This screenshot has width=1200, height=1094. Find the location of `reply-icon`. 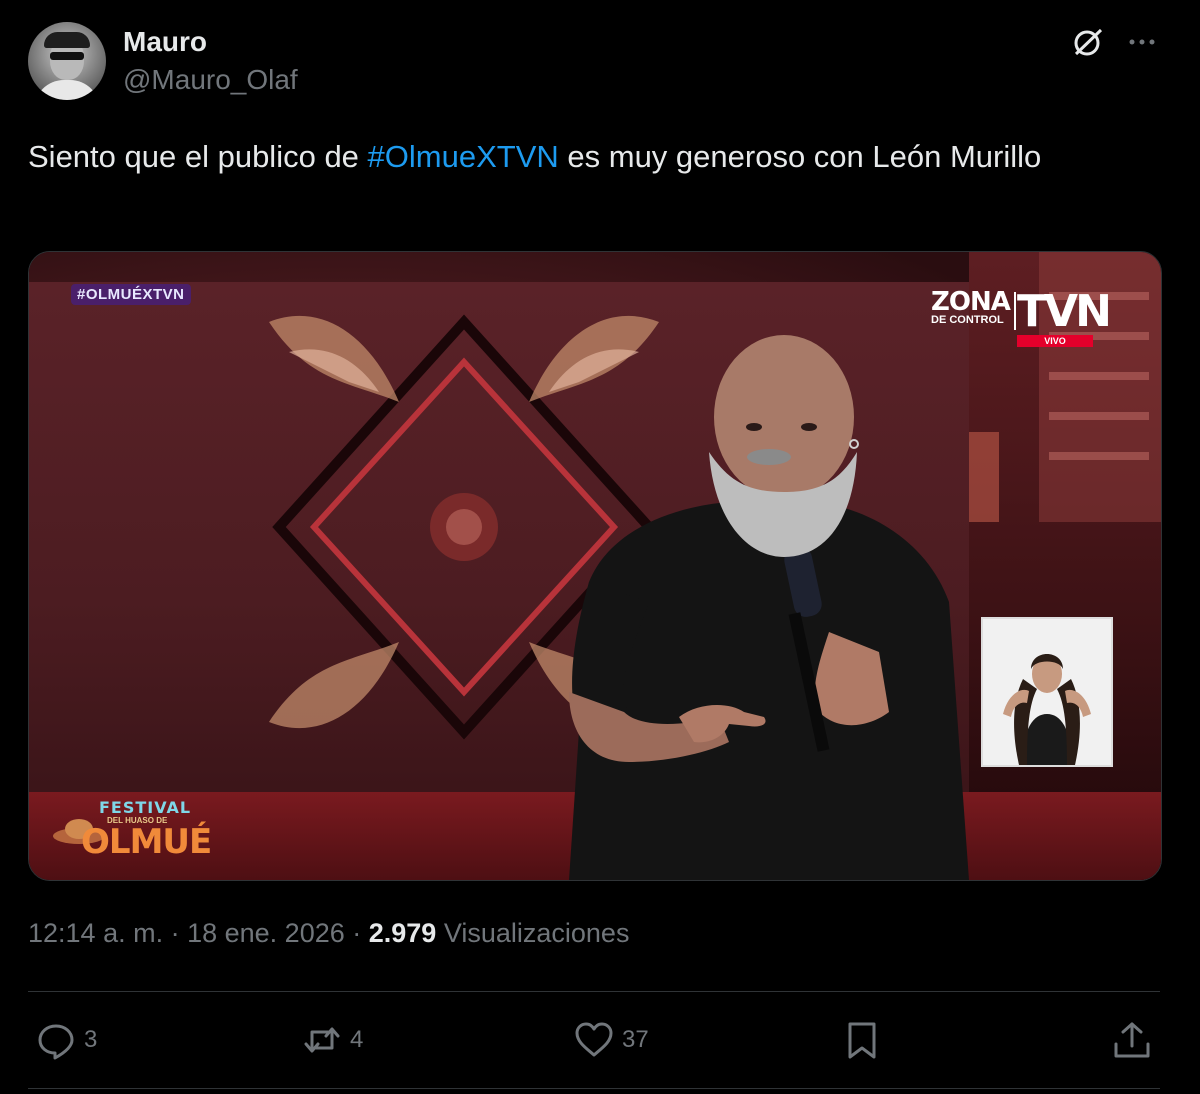

reply-icon is located at coordinates (56, 1042).